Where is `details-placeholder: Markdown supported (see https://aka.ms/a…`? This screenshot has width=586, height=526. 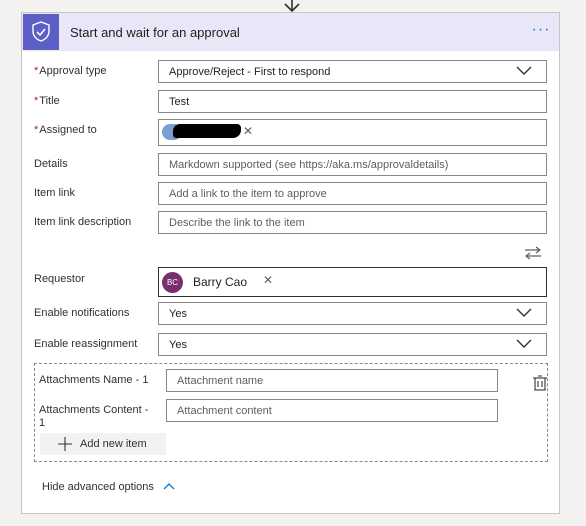
details-placeholder: Markdown supported (see https://aka.ms/a… is located at coordinates (309, 165).